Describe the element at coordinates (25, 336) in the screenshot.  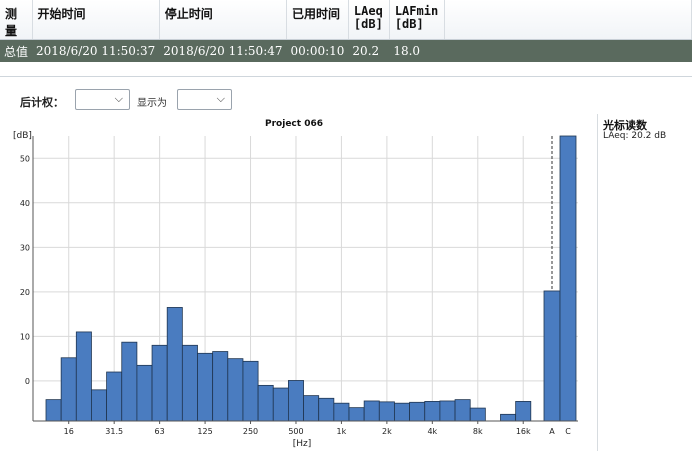
I see `y-tick-label: 10` at that location.